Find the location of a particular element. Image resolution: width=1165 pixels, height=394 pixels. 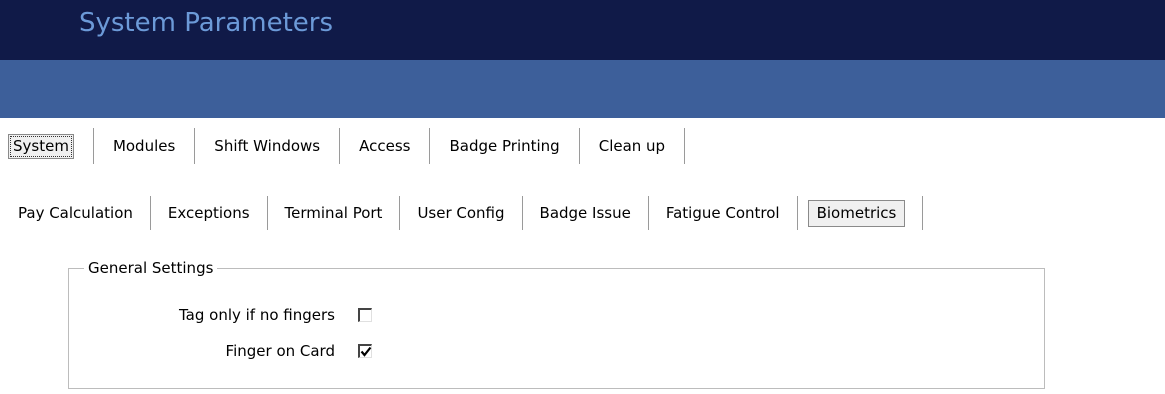

tab-access: Access is located at coordinates (385, 146).